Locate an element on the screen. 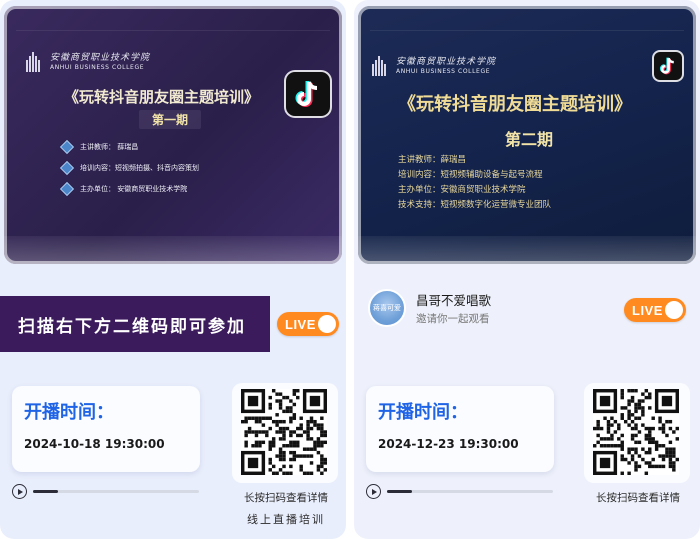 Image resolution: width=700 pixels, height=539 pixels. info-text: 主讲教师：薛瑞昌 is located at coordinates (432, 160).